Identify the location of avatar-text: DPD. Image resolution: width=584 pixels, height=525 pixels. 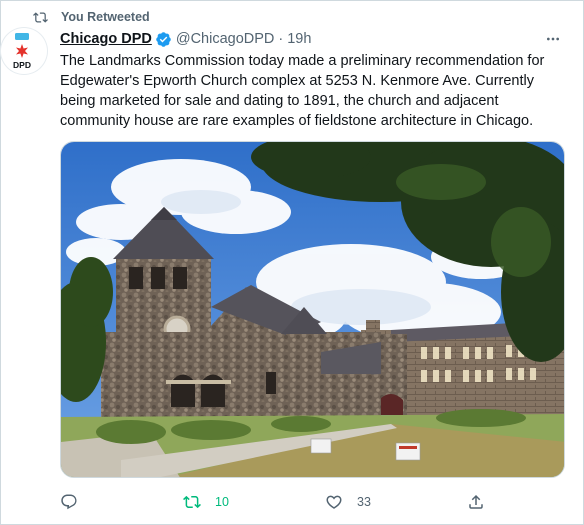
(22, 65).